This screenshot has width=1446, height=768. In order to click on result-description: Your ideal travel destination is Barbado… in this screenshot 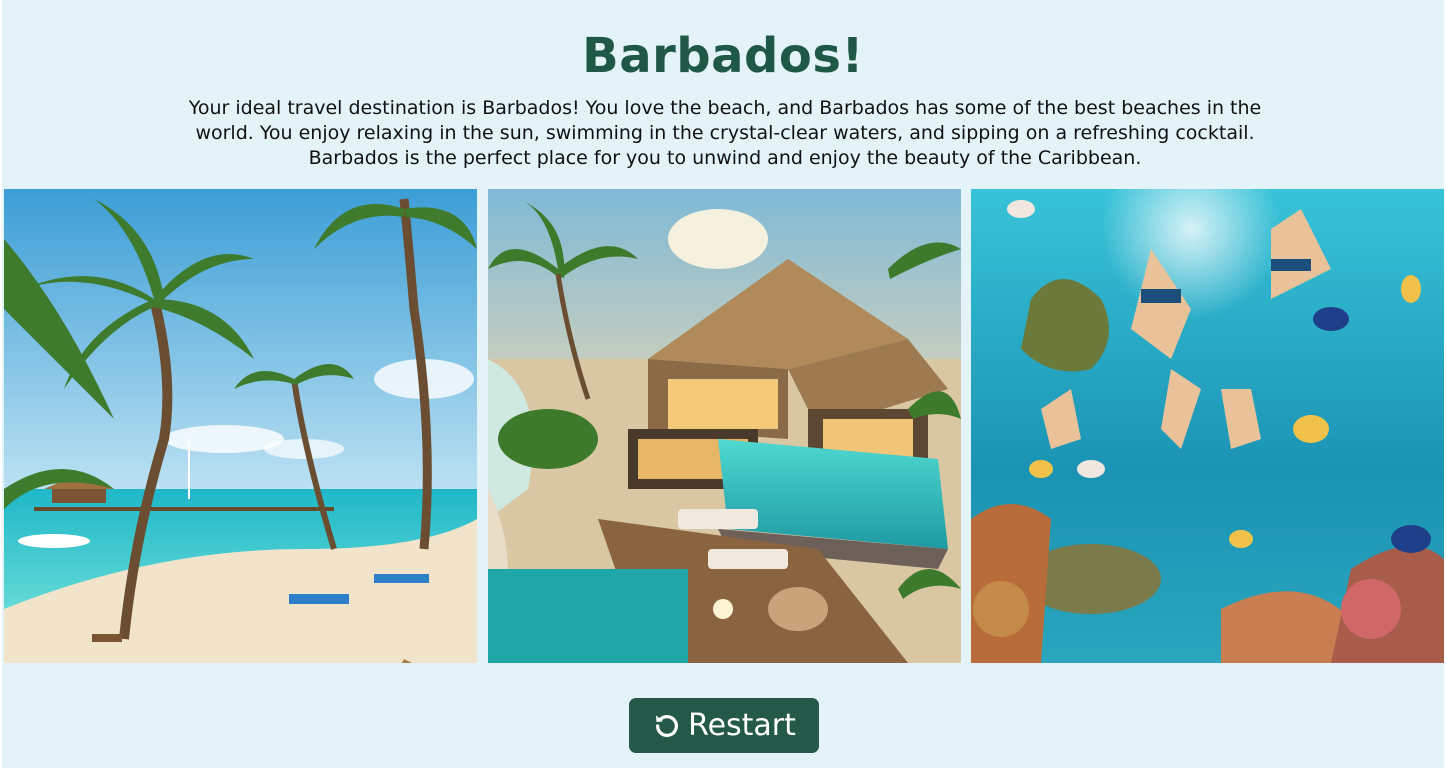, I will do `click(725, 133)`.